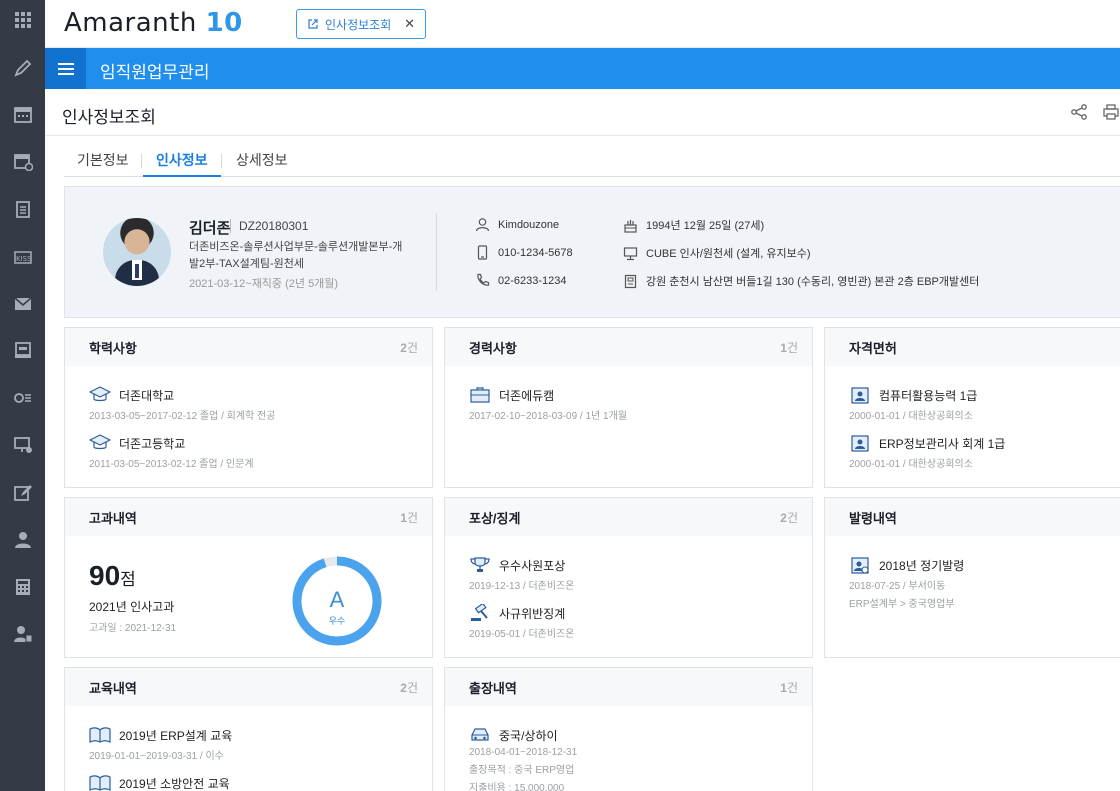 The width and height of the screenshot is (1120, 791). What do you see at coordinates (409, 24) in the screenshot?
I see `close-icon: ✕` at bounding box center [409, 24].